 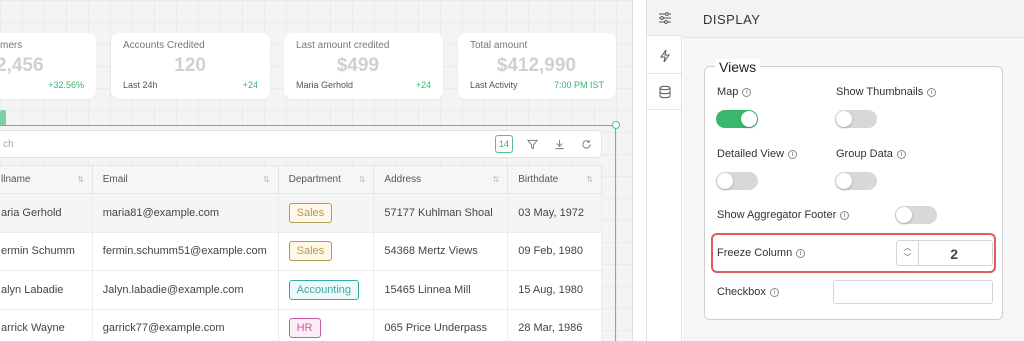 I want to click on stat-value: 120, so click(x=190, y=65).